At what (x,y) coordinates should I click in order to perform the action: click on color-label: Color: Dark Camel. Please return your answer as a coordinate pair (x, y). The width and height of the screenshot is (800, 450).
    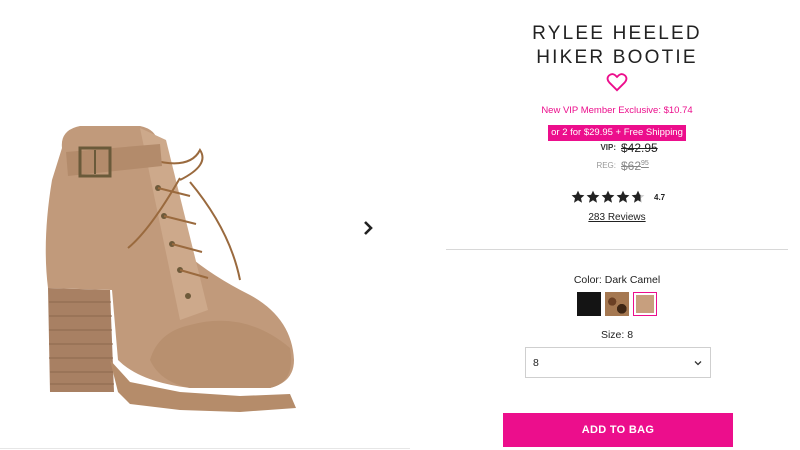
    Looking at the image, I should click on (617, 280).